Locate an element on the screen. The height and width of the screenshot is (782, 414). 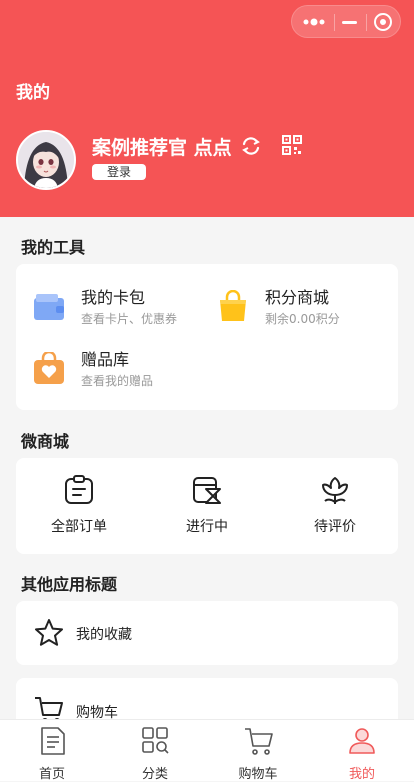
tab-home: 首页 is located at coordinates (52, 751).